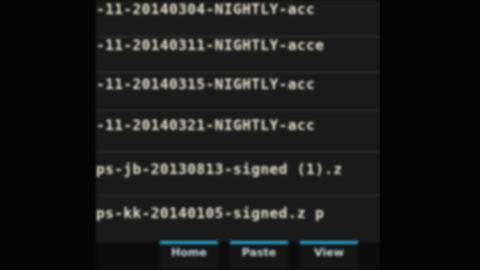 This screenshot has width=480, height=270. What do you see at coordinates (219, 170) in the screenshot?
I see `file-name: ps-jb-20130813-signed (1).z` at bounding box center [219, 170].